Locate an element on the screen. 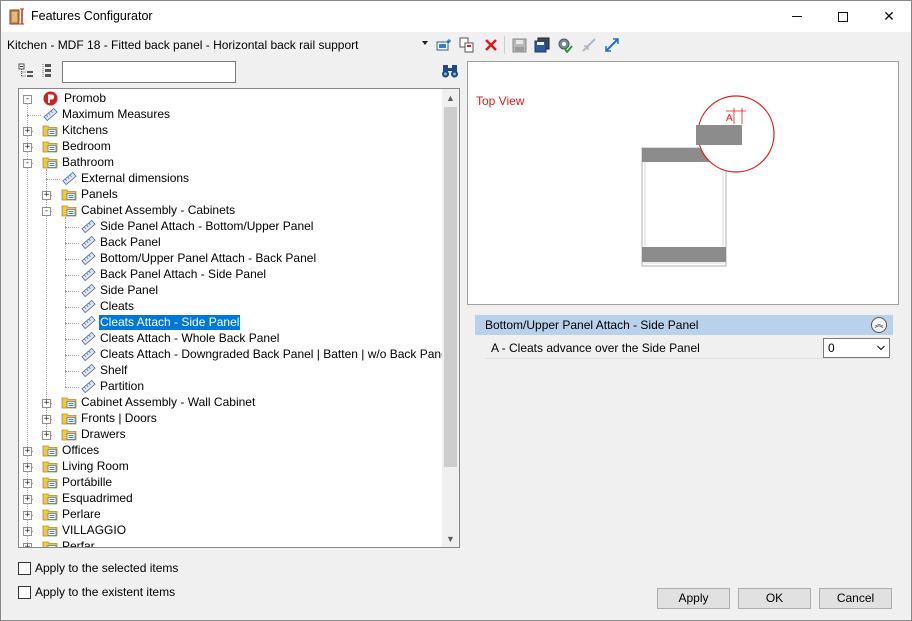 This screenshot has height=621, width=912. tree-node: Shelf is located at coordinates (229, 371).